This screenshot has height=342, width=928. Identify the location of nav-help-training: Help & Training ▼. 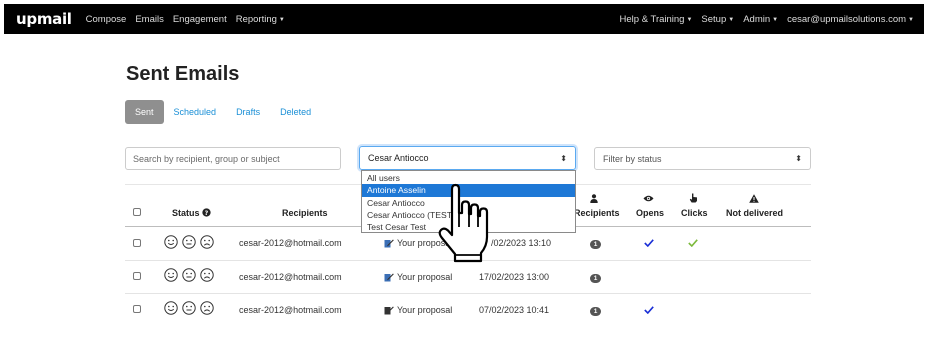
(656, 19).